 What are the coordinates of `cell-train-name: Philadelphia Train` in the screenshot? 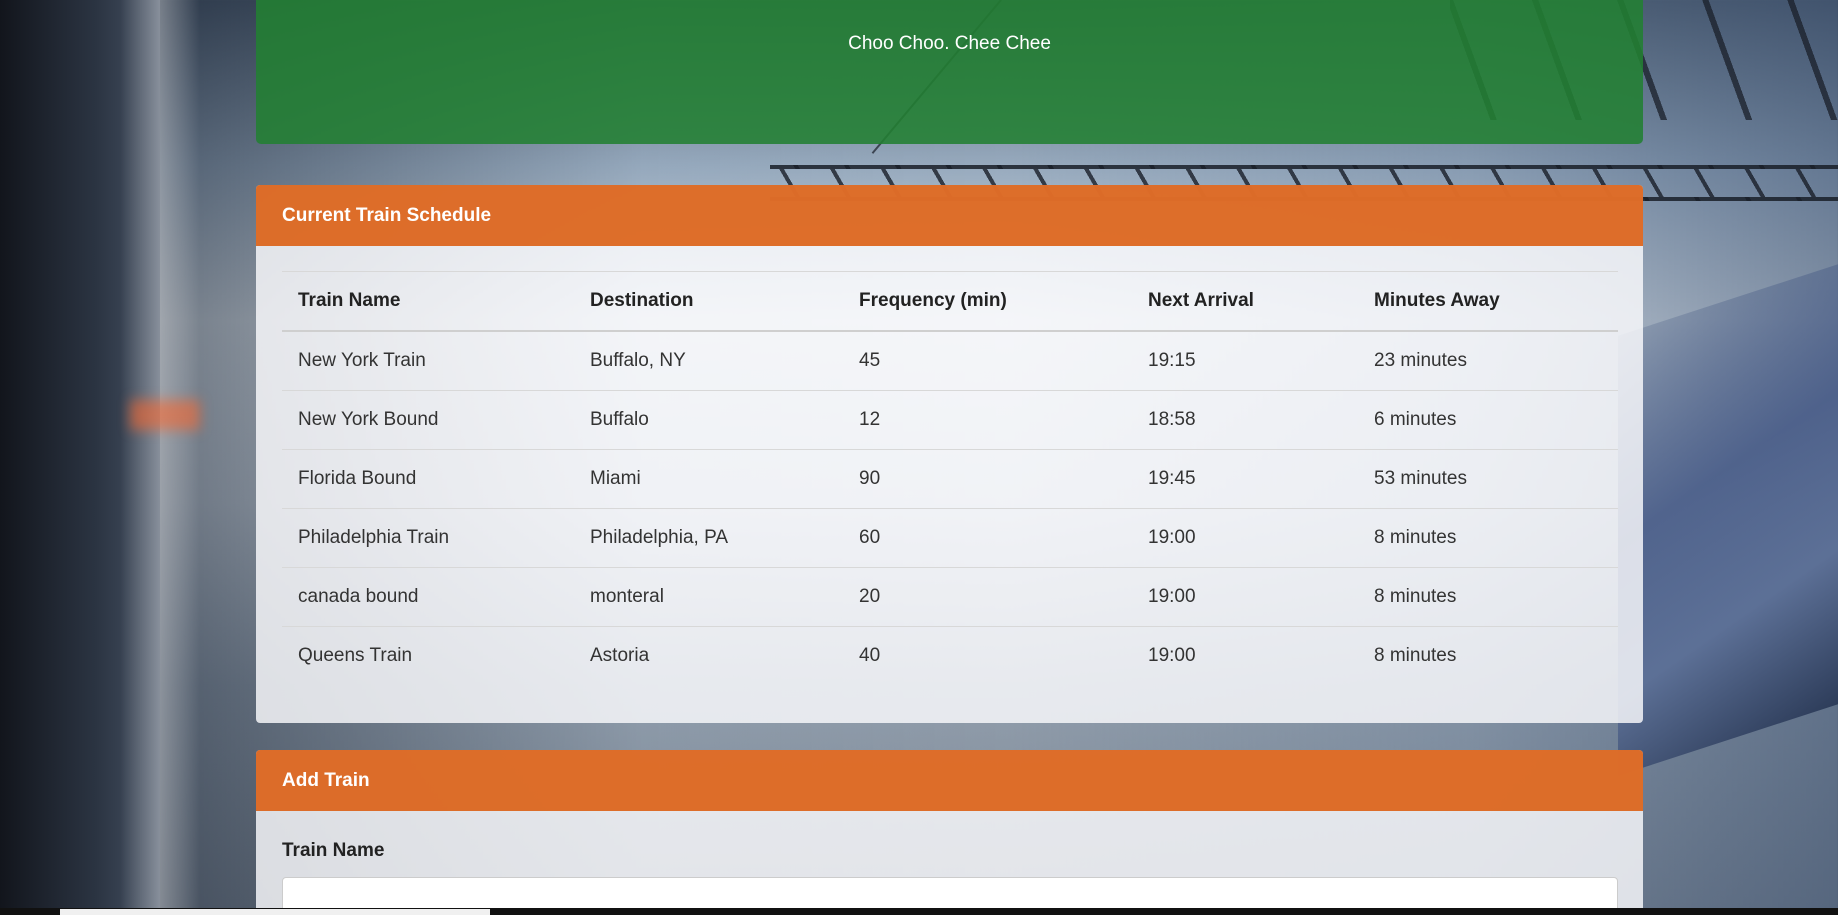 It's located at (428, 538).